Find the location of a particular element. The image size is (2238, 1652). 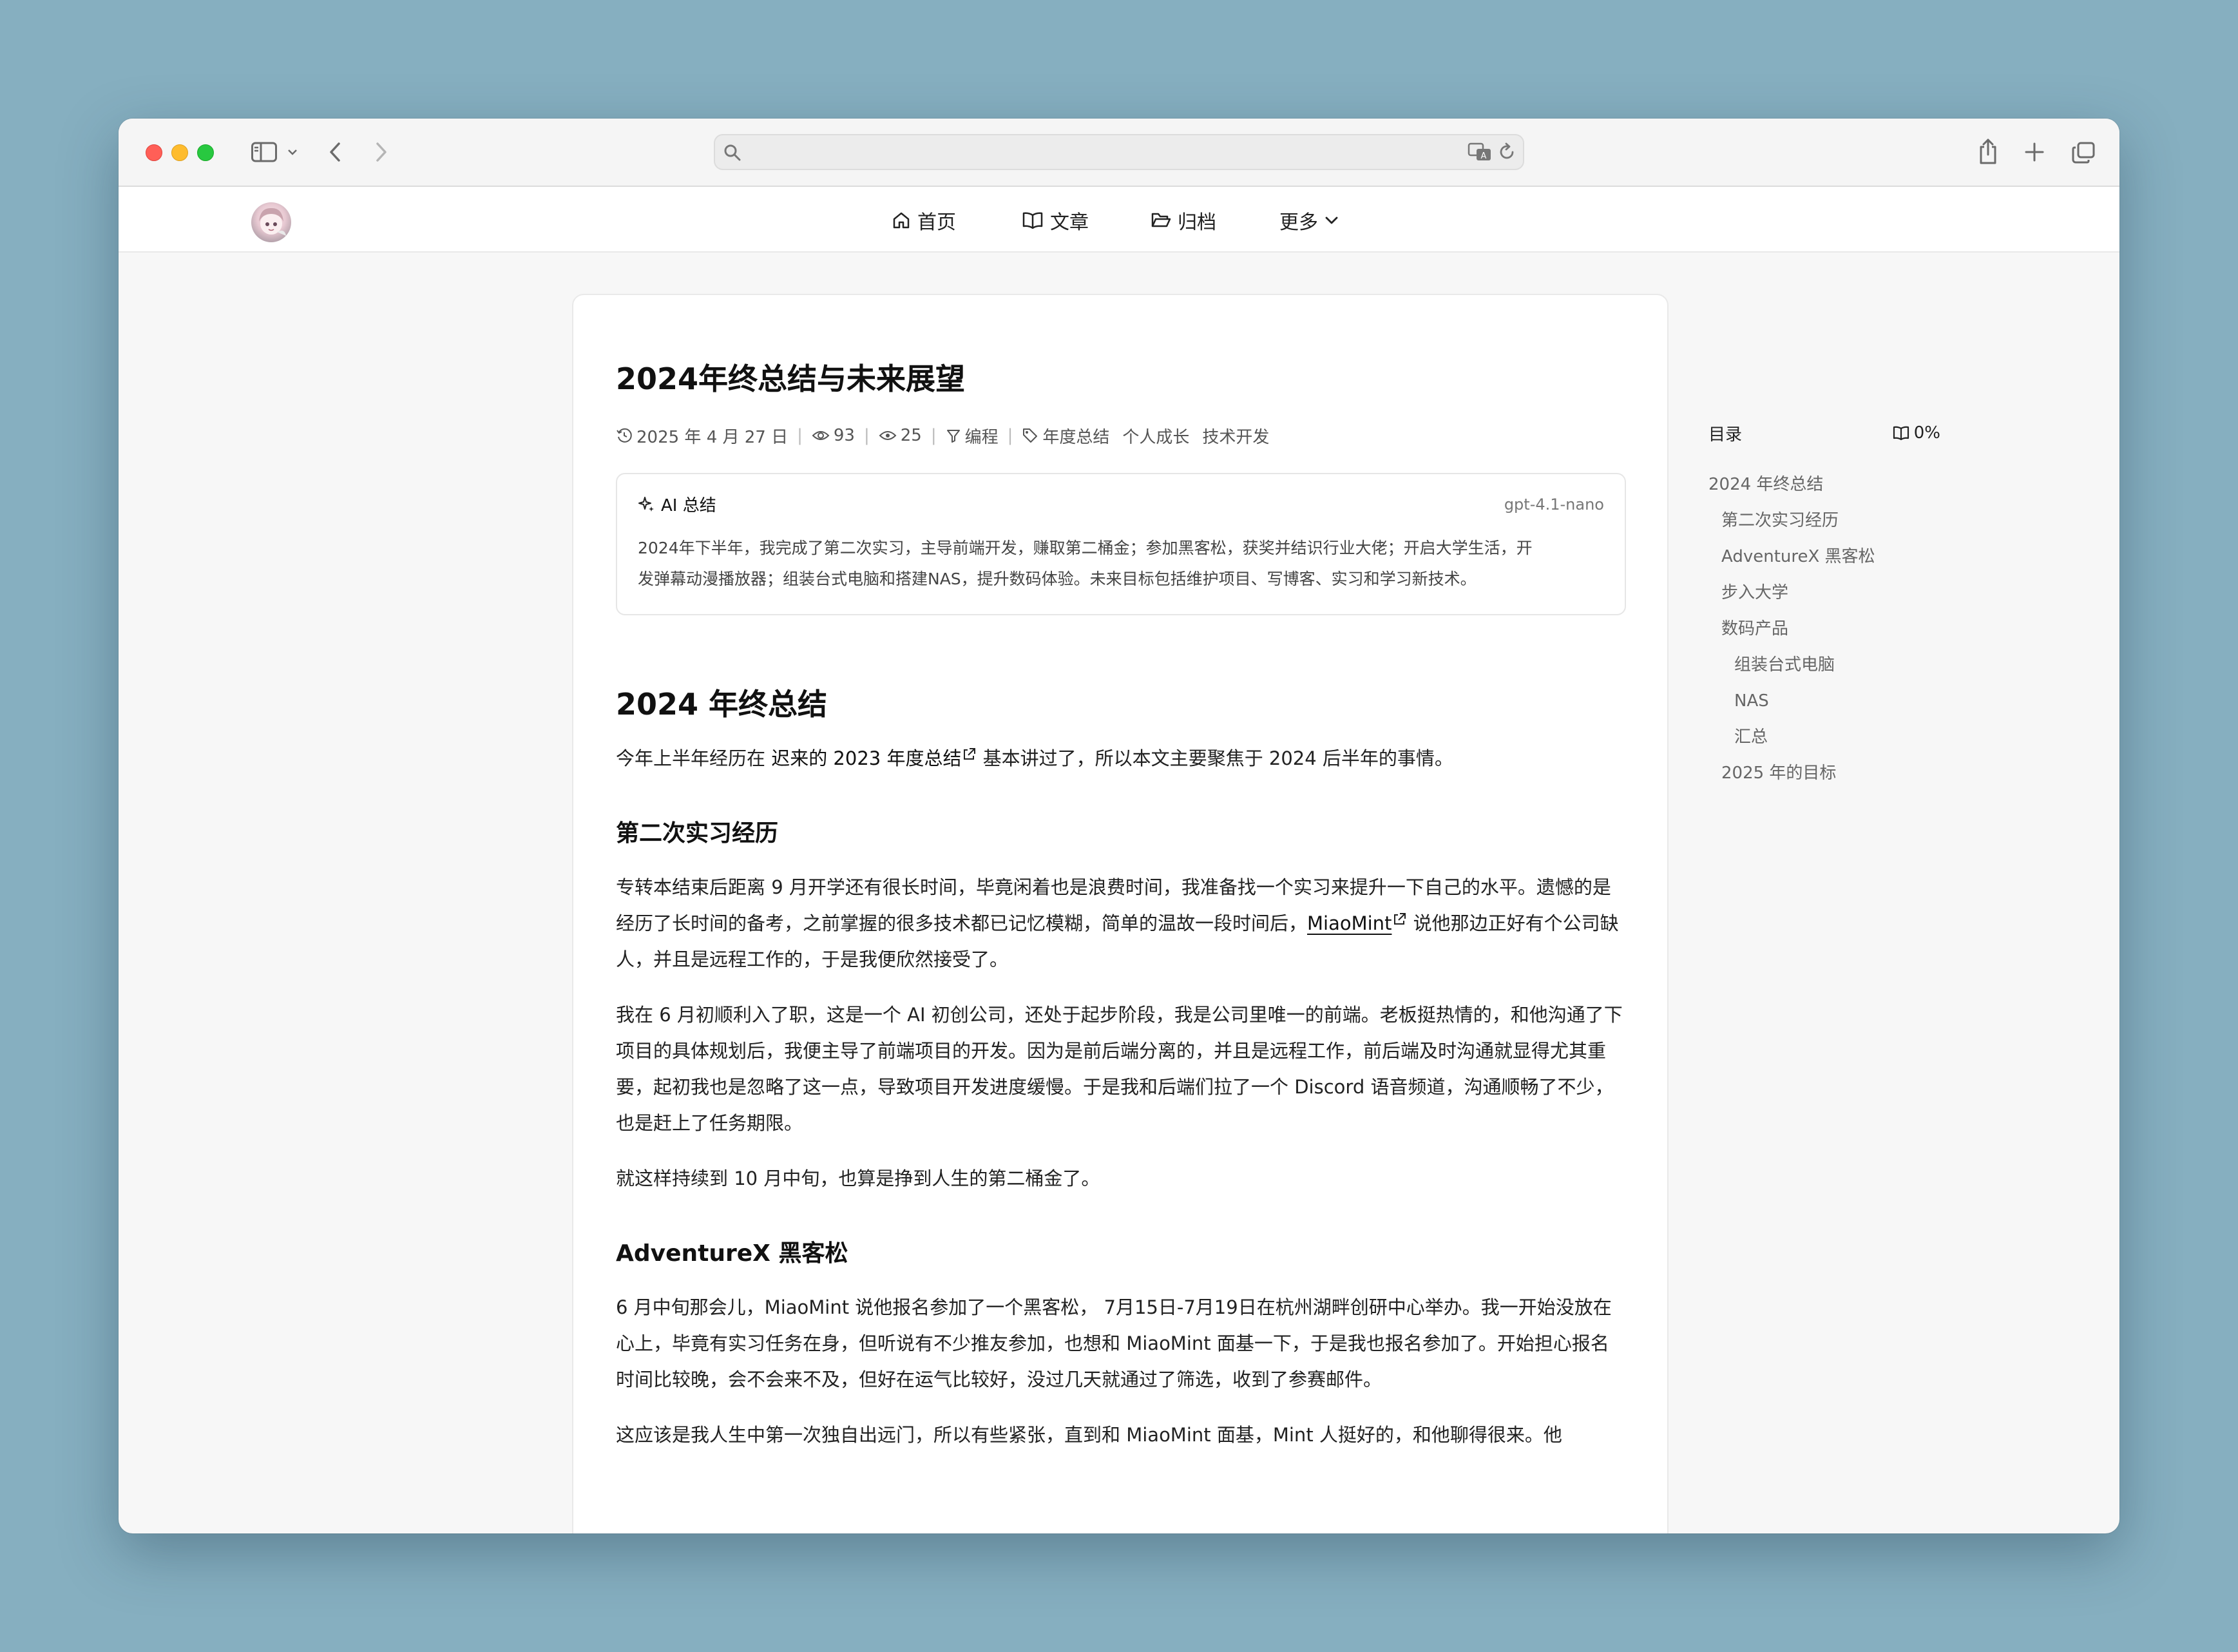

address-bar: A is located at coordinates (1119, 152).